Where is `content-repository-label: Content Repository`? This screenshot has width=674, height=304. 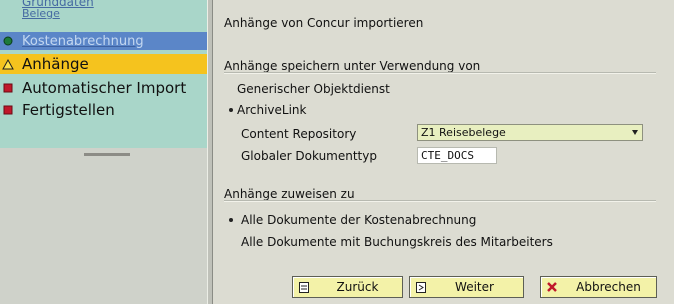 content-repository-label: Content Repository is located at coordinates (299, 134).